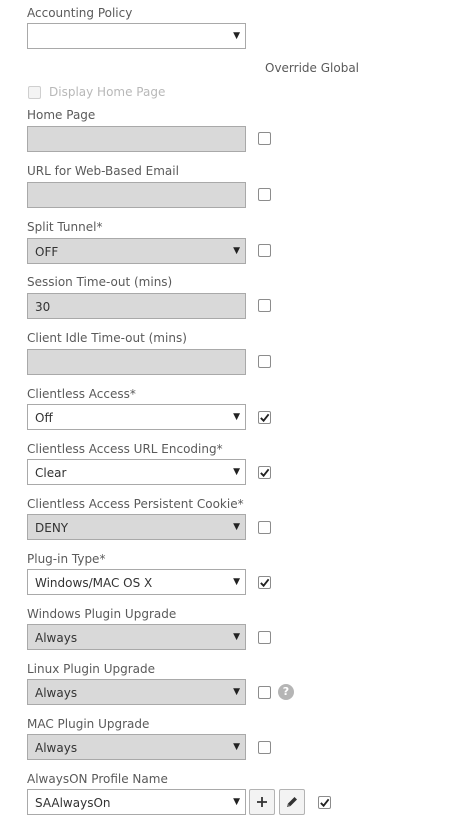 This screenshot has width=457, height=824. I want to click on windows-plugin-upgrade-value: Always, so click(56, 638).